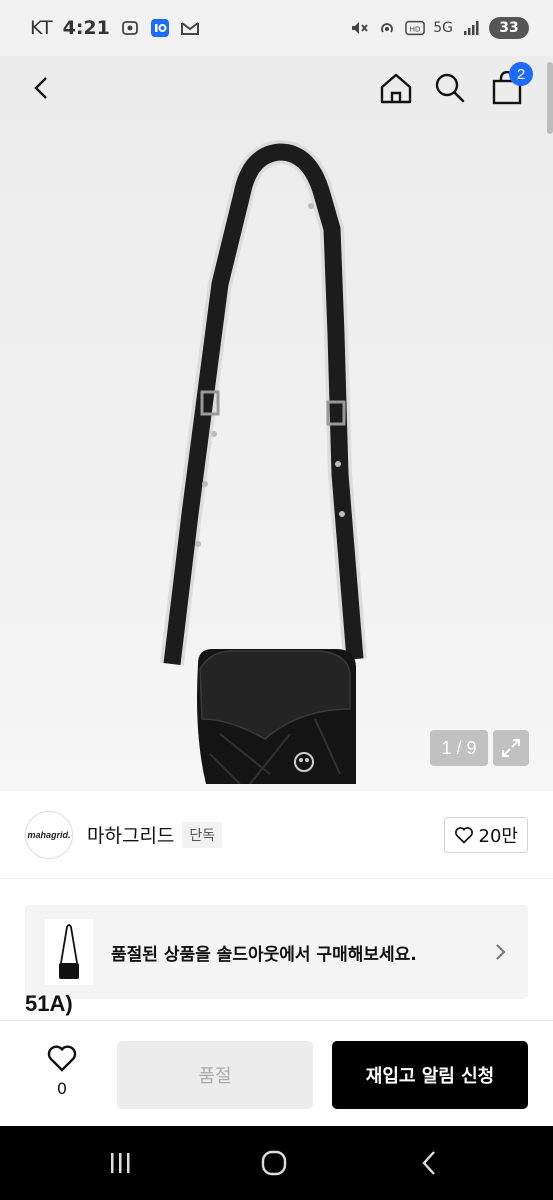 This screenshot has width=553, height=1200. Describe the element at coordinates (62, 1088) in the screenshot. I see `wishlist-count: 0` at that location.